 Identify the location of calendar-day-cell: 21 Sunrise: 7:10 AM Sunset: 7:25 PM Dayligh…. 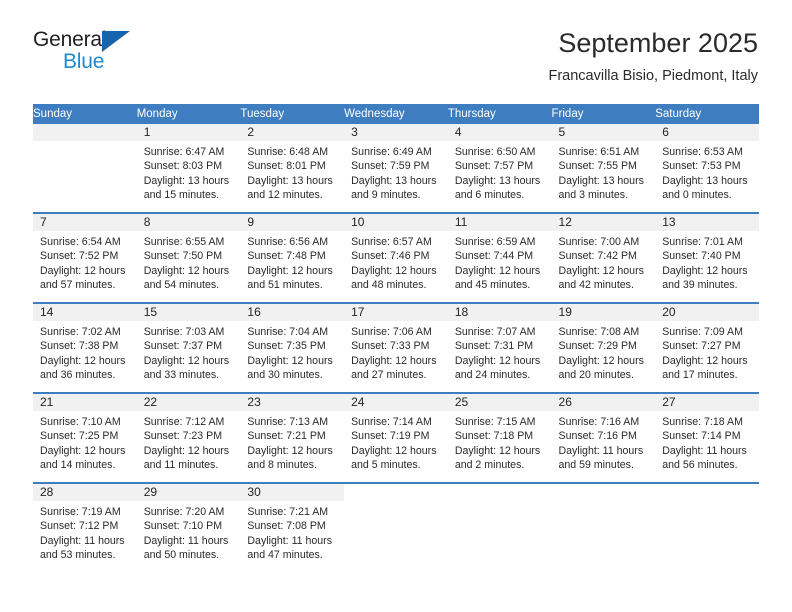
(85, 437).